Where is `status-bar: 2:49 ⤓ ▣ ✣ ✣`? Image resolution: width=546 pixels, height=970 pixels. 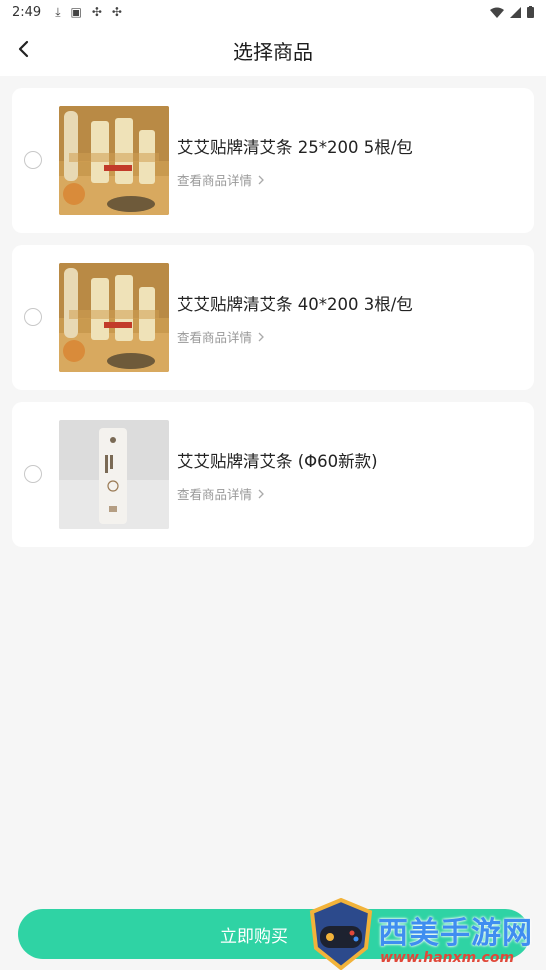
status-bar: 2:49 ⤓ ▣ ✣ ✣ is located at coordinates (273, 12).